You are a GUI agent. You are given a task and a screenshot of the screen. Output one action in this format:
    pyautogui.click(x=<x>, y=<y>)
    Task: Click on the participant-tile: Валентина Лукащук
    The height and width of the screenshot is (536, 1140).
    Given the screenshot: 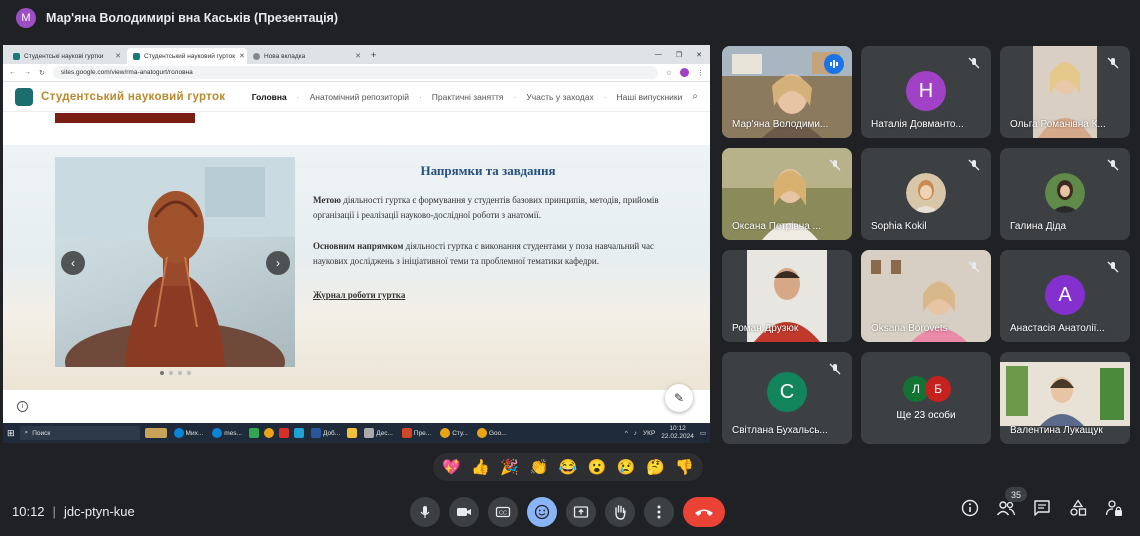 What is the action you would take?
    pyautogui.click(x=1065, y=398)
    